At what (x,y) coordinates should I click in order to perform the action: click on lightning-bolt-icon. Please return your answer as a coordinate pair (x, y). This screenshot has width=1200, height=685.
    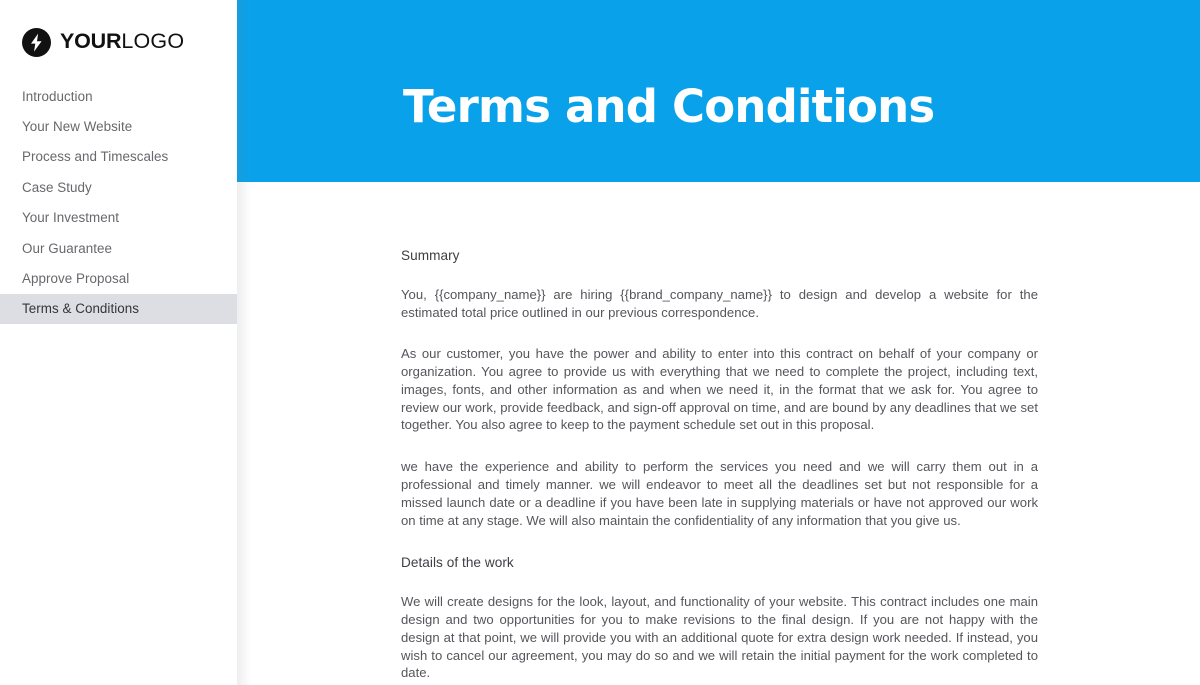
    Looking at the image, I should click on (36, 42).